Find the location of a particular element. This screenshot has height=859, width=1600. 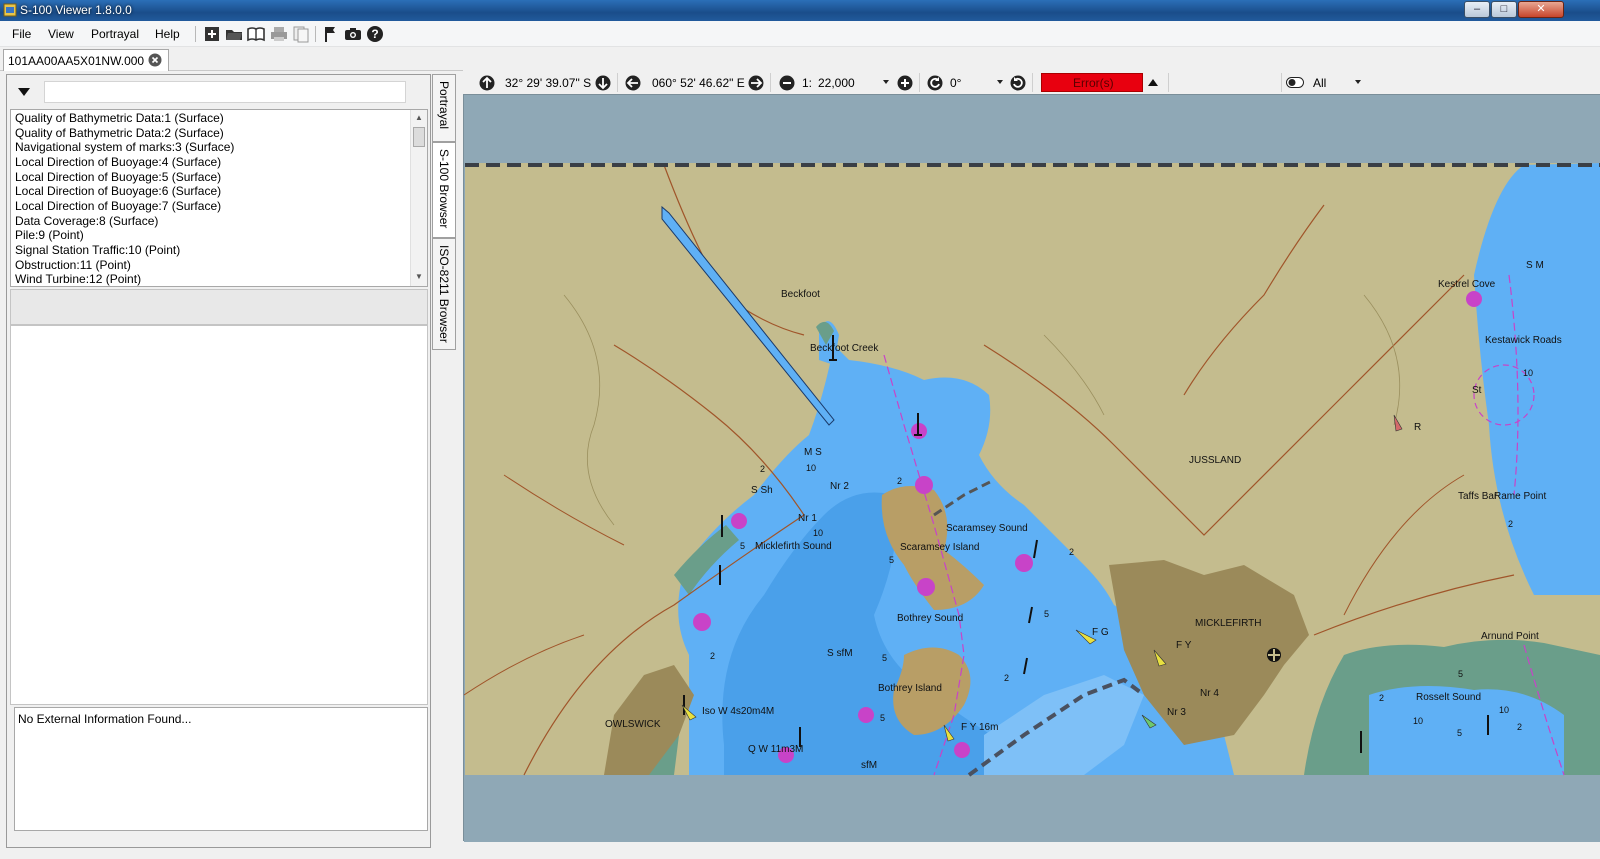

menu-help: Help is located at coordinates (167, 34).